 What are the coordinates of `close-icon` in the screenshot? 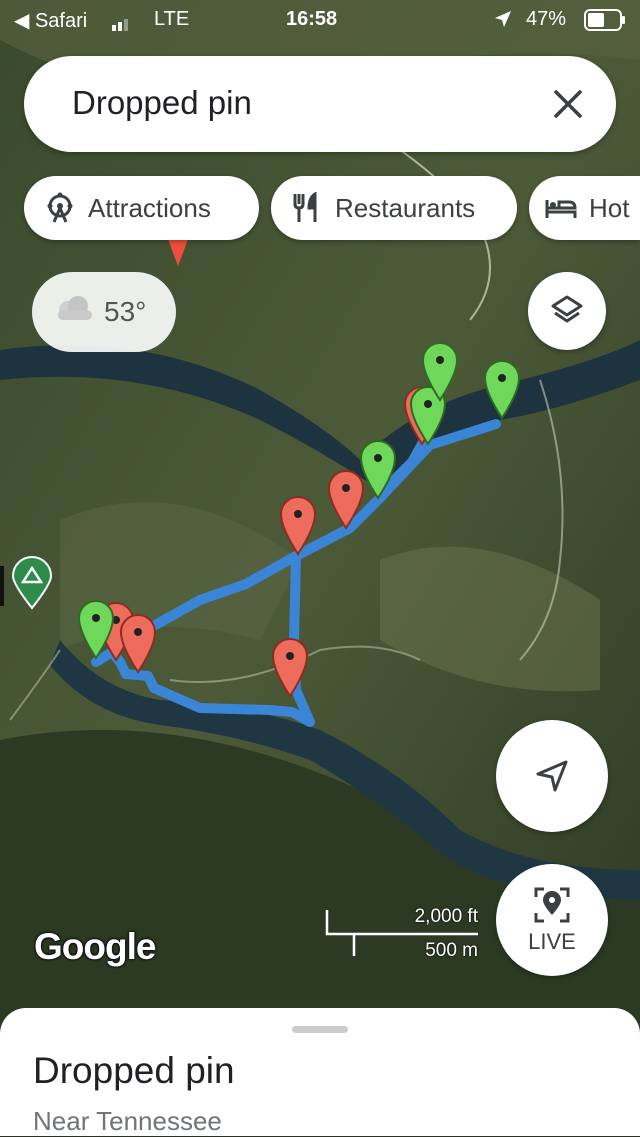 It's located at (568, 104).